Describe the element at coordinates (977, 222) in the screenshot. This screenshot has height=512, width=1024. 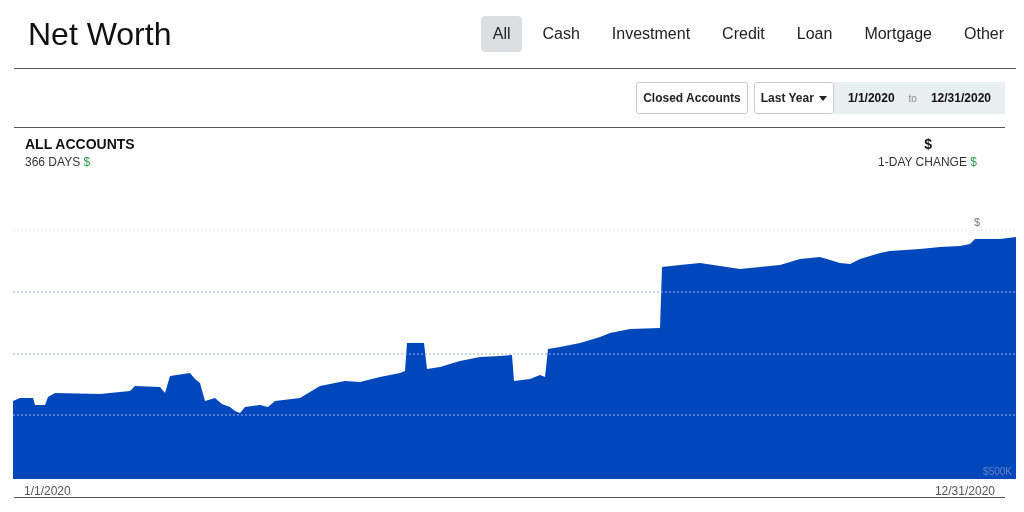
I see `max-value-label: $` at that location.